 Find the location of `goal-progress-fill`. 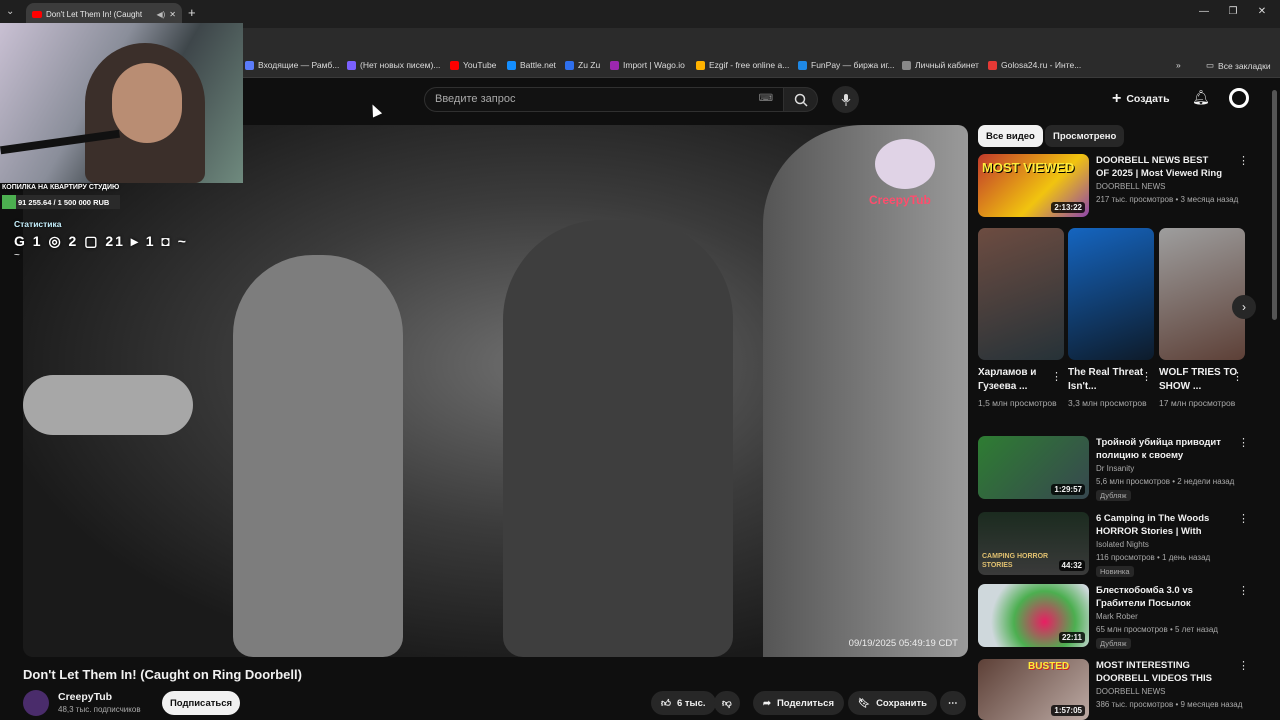

goal-progress-fill is located at coordinates (9, 202).